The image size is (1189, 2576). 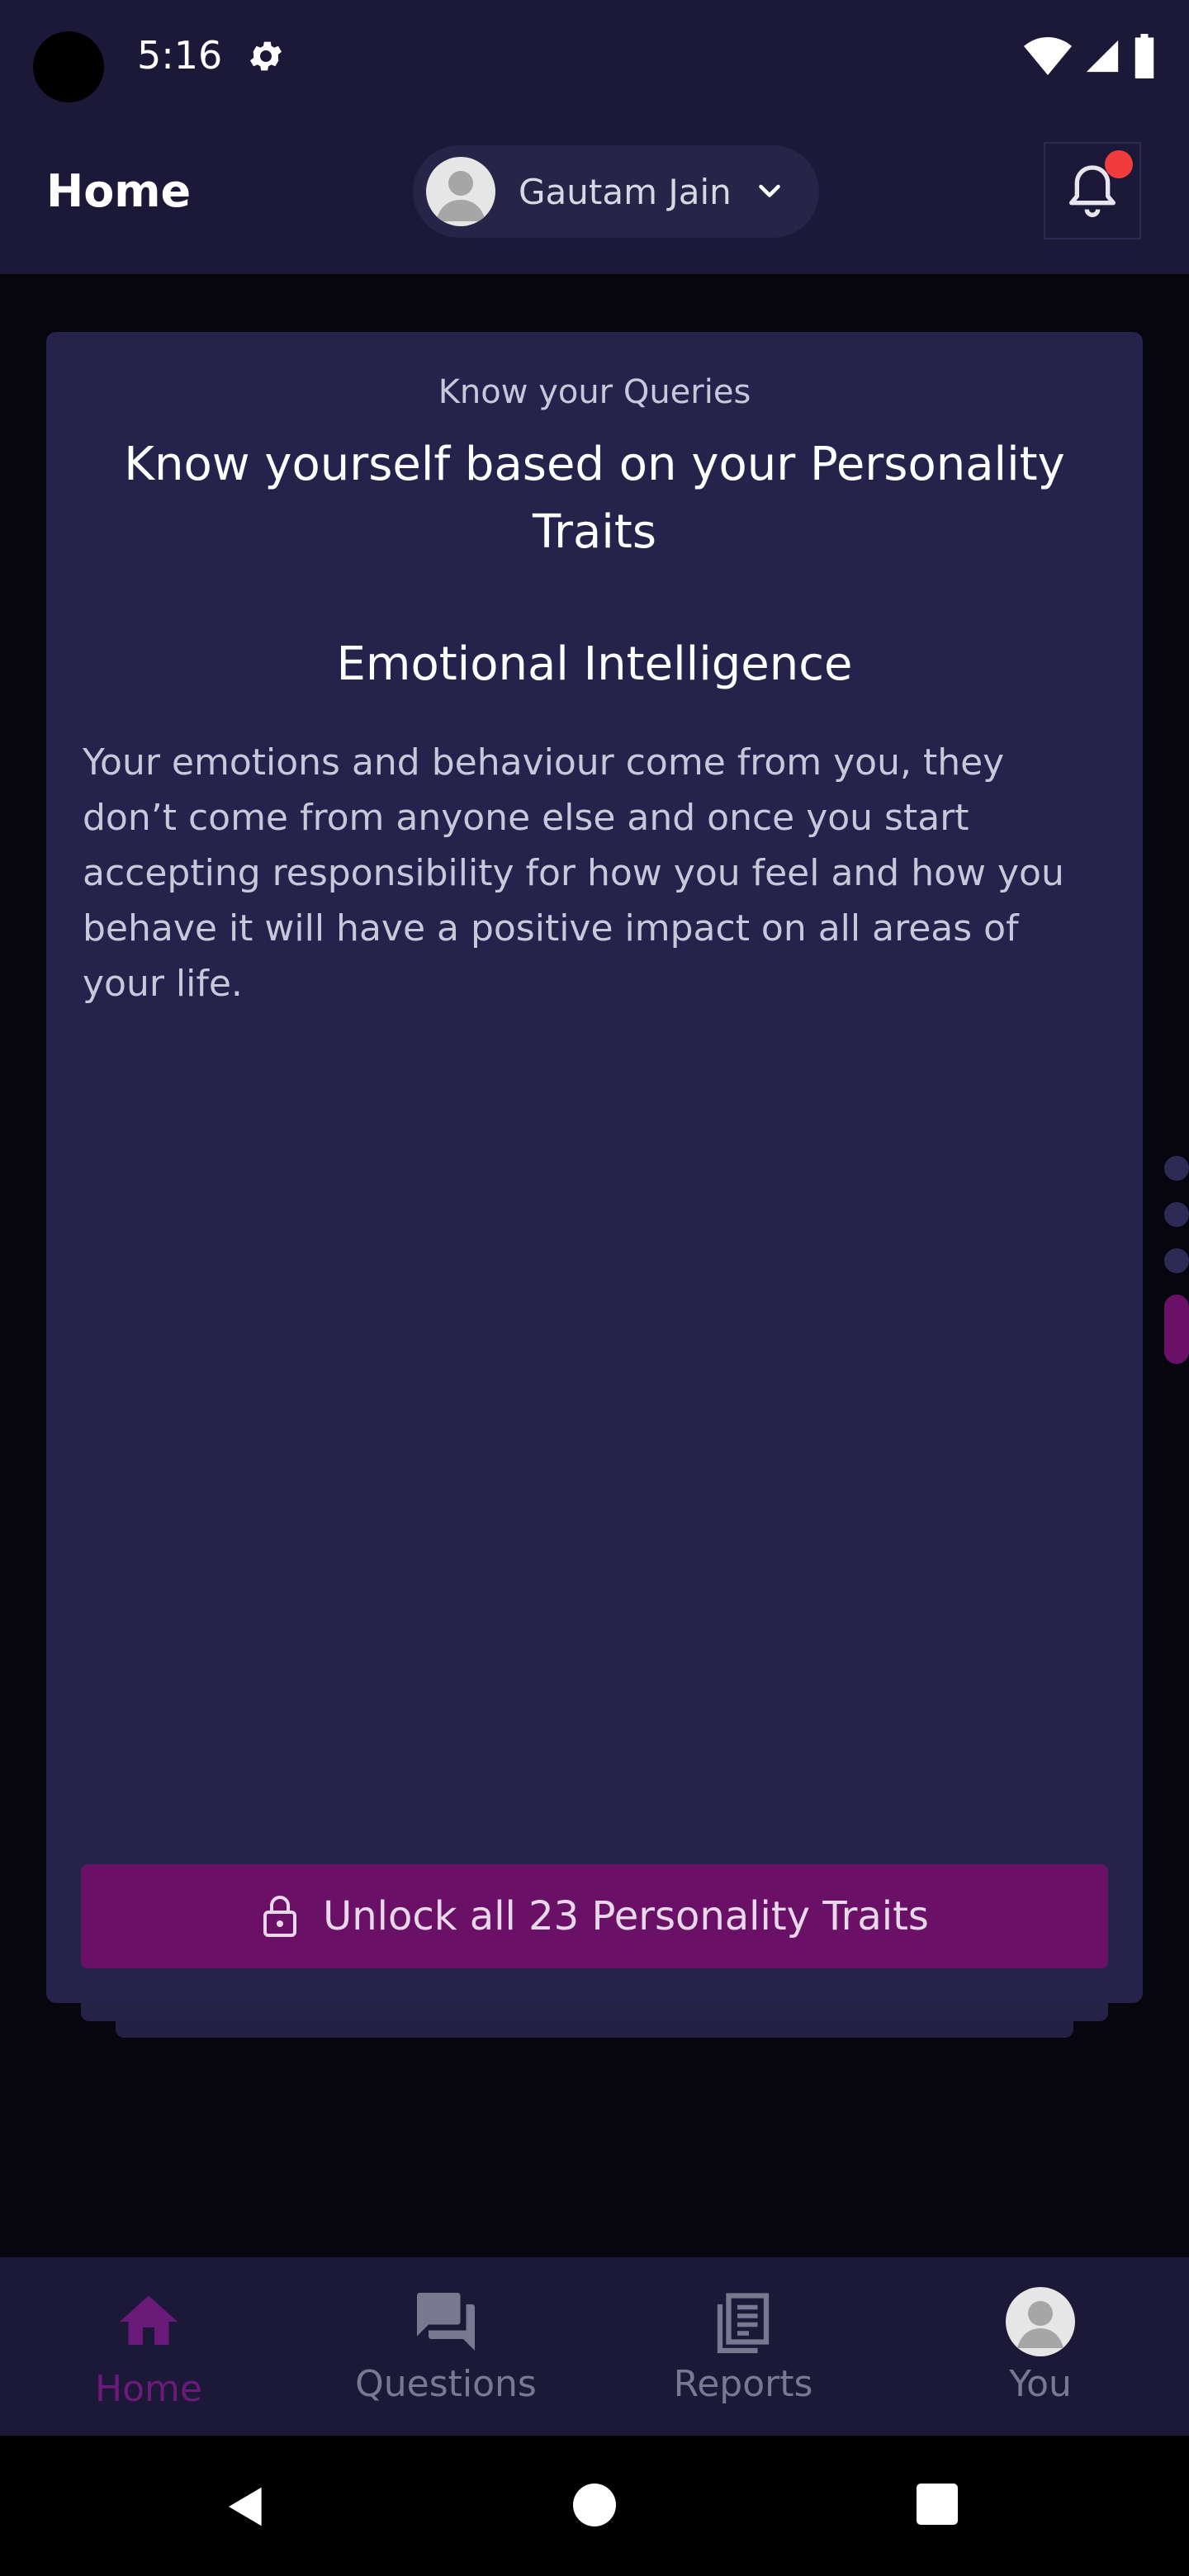 I want to click on nav-you: You, so click(x=1040, y=2346).